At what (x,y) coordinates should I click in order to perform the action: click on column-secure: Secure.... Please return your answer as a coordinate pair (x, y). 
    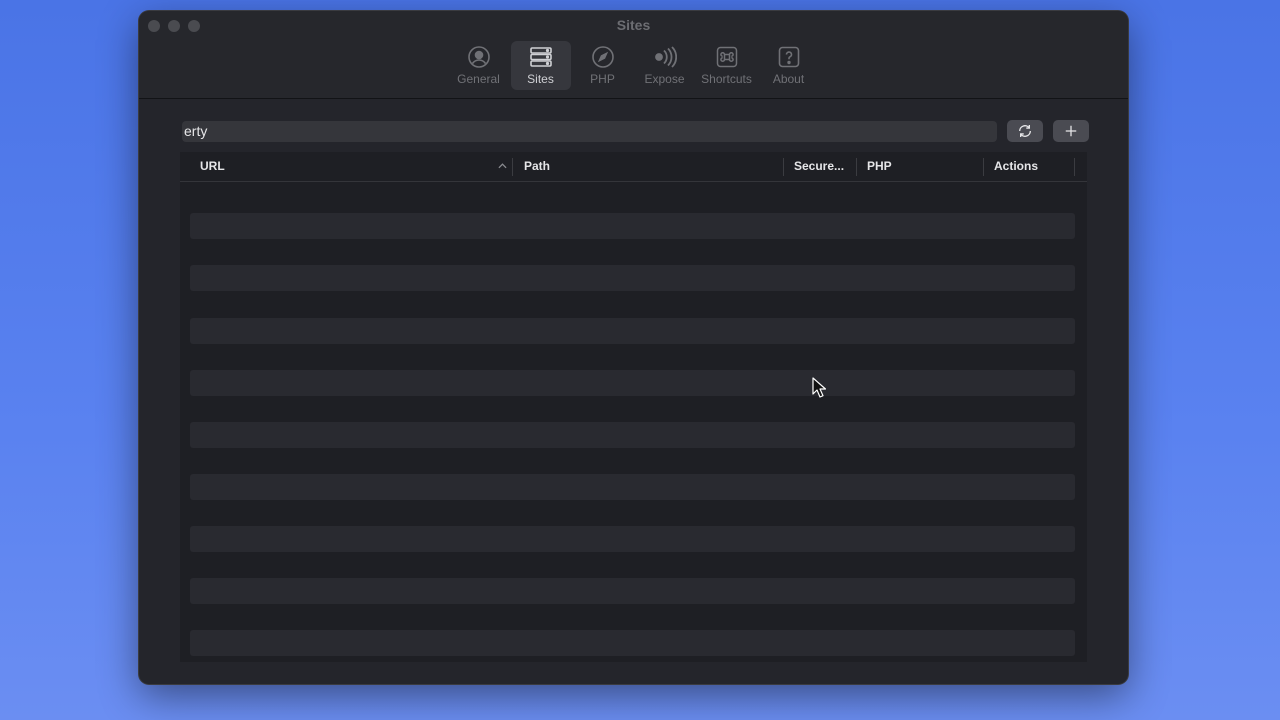
    Looking at the image, I should click on (819, 166).